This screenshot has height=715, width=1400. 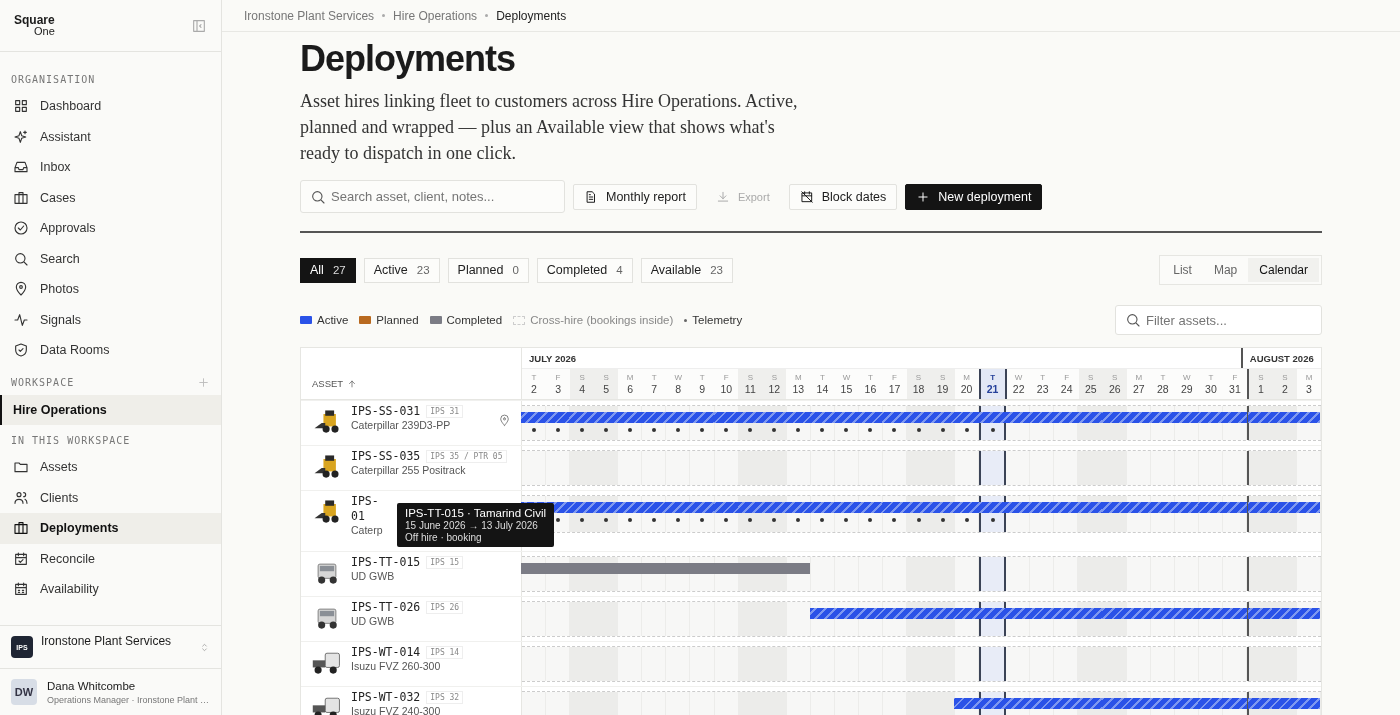 What do you see at coordinates (974, 196) in the screenshot?
I see `toolbar-button: New deployment` at bounding box center [974, 196].